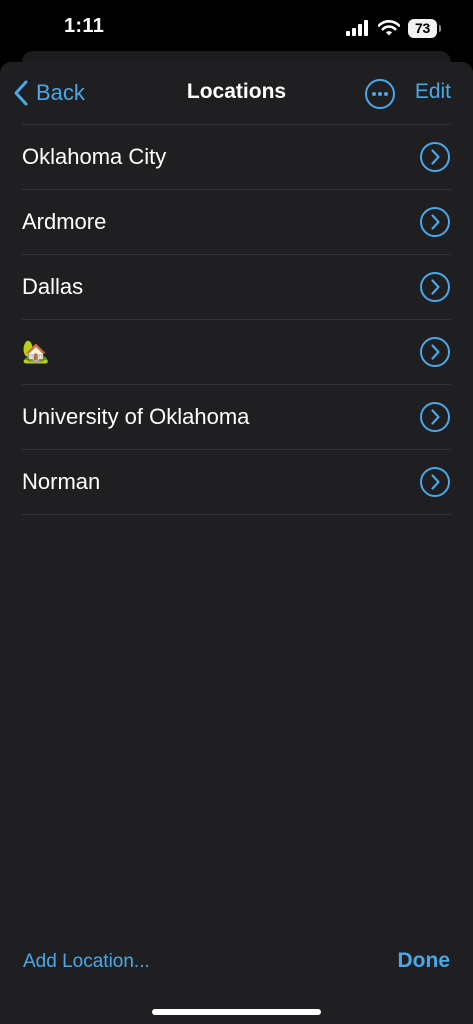  I want to click on battery-icon: 73, so click(424, 28).